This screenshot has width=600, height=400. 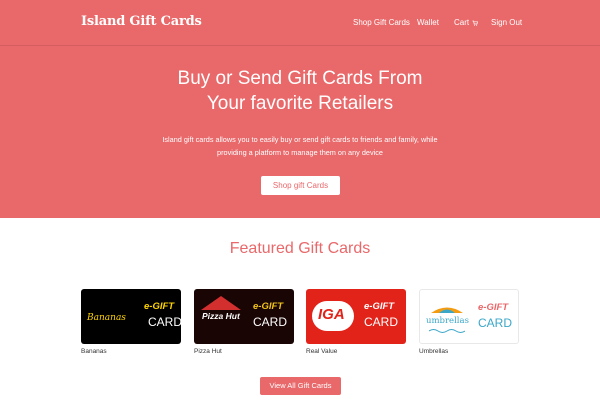 What do you see at coordinates (141, 21) in the screenshot?
I see `brand-logo: Island Gift Cards` at bounding box center [141, 21].